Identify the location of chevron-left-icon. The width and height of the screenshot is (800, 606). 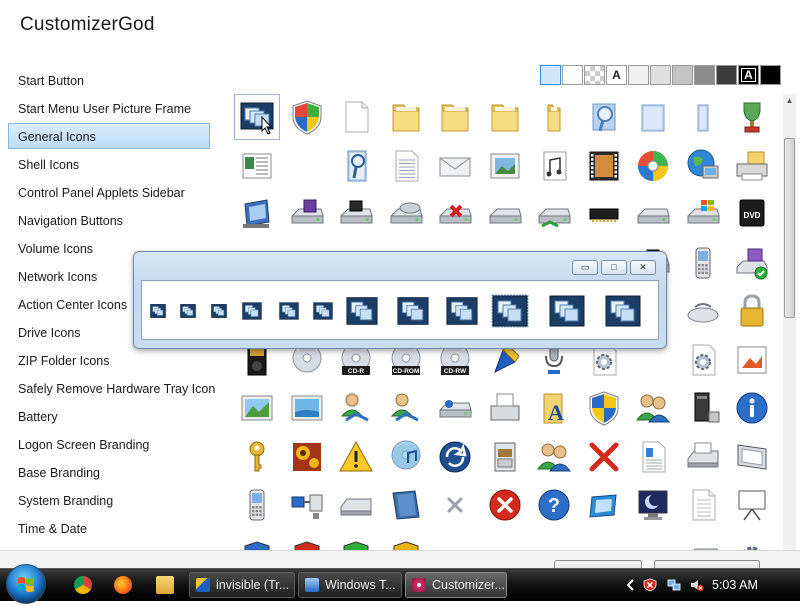
(631, 585).